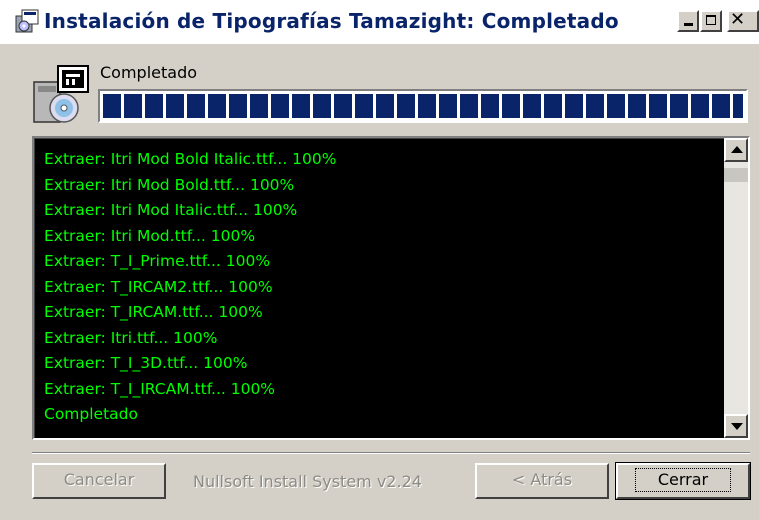 Image resolution: width=759 pixels, height=520 pixels. Describe the element at coordinates (171, 210) in the screenshot. I see `log-line: Extraer: Itri Mod Italic.ttf... 100%` at that location.